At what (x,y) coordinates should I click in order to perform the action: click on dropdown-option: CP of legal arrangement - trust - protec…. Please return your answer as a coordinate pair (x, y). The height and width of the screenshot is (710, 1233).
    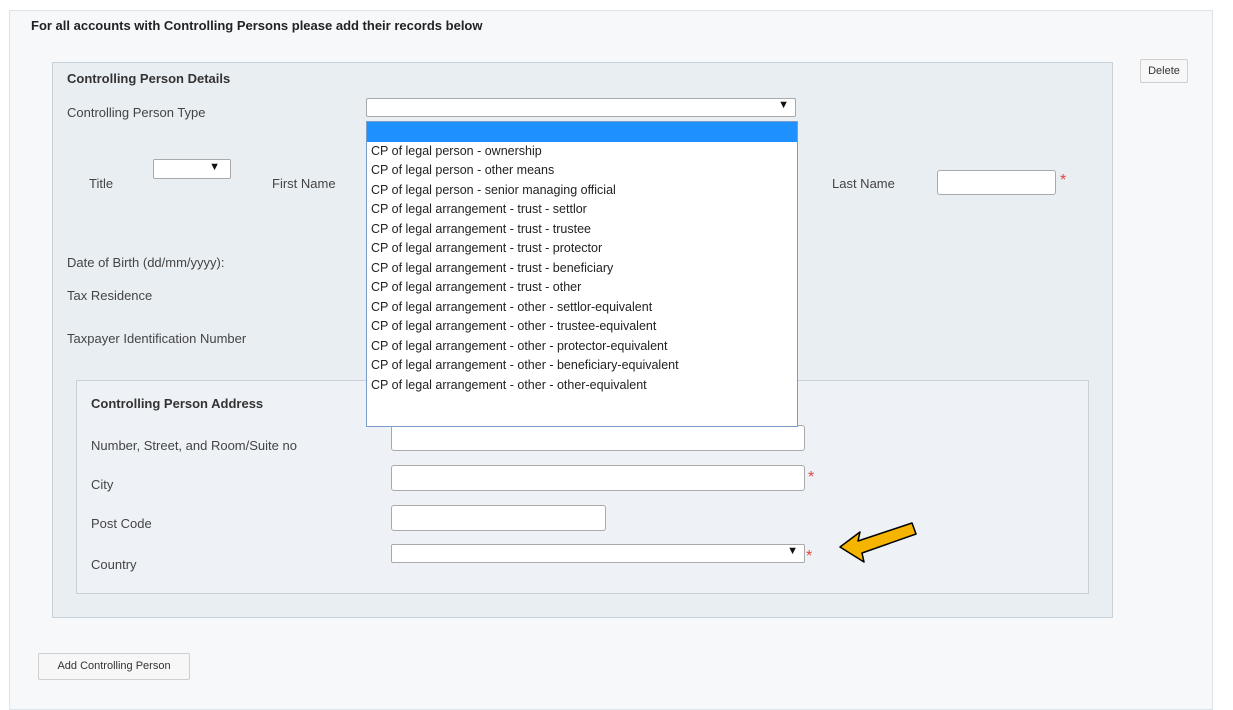
    Looking at the image, I should click on (582, 249).